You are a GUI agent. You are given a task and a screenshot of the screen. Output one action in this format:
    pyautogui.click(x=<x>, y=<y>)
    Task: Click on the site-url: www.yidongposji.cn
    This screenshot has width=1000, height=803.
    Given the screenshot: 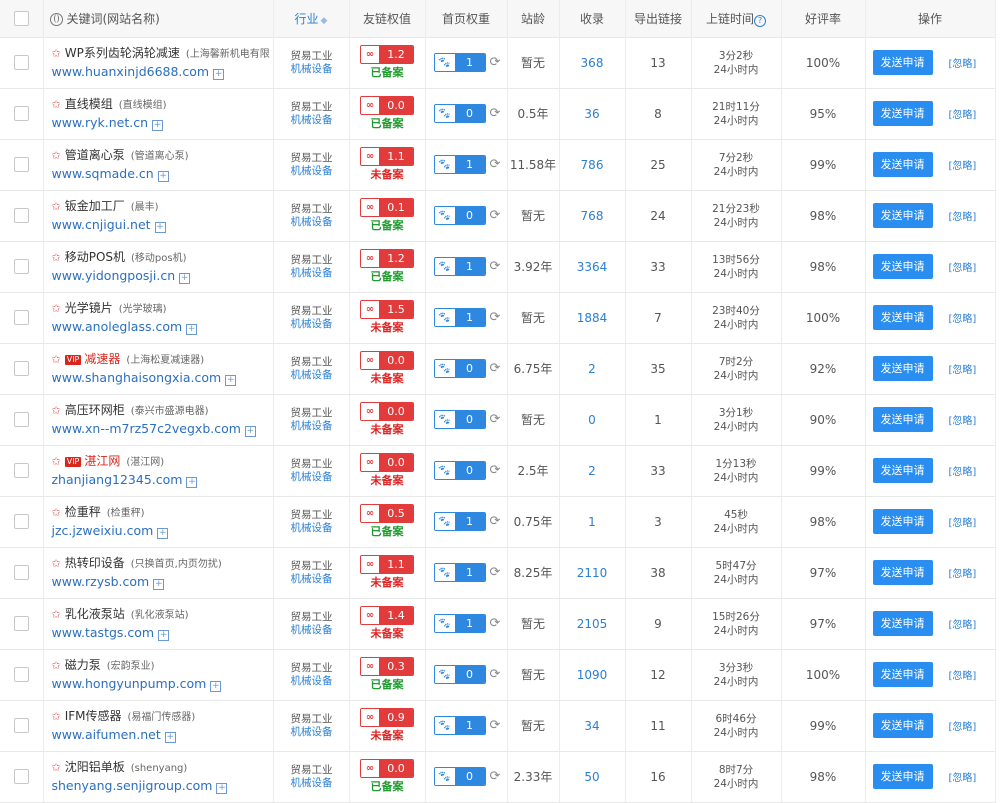 What is the action you would take?
    pyautogui.click(x=114, y=275)
    